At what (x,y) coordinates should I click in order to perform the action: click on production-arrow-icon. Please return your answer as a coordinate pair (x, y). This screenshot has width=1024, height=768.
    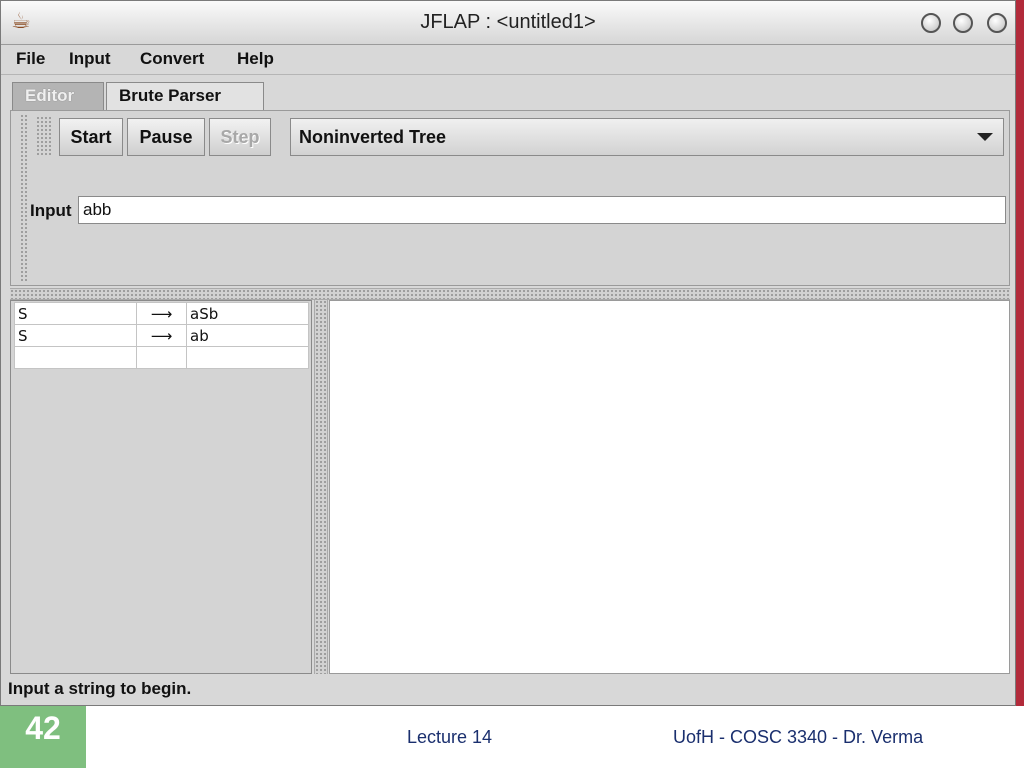
    Looking at the image, I should click on (161, 357).